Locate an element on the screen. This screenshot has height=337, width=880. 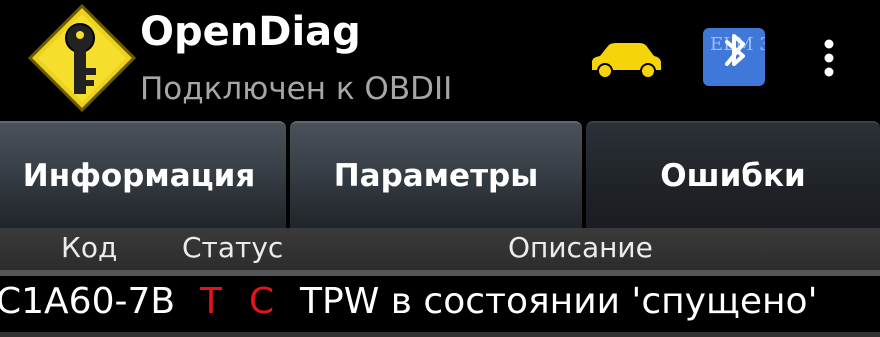
tab-info: Информация is located at coordinates (143, 174).